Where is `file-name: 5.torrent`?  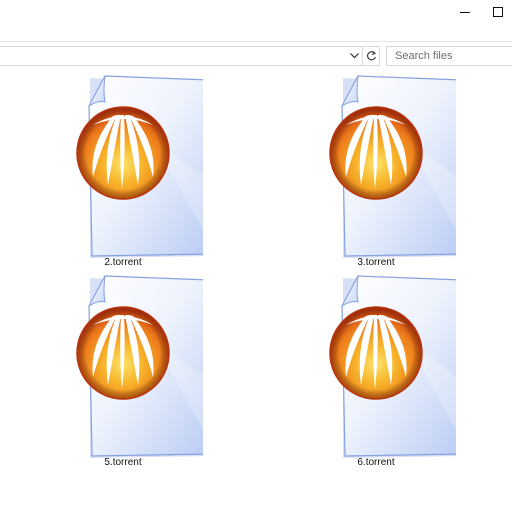
file-name: 5.torrent is located at coordinates (123, 462).